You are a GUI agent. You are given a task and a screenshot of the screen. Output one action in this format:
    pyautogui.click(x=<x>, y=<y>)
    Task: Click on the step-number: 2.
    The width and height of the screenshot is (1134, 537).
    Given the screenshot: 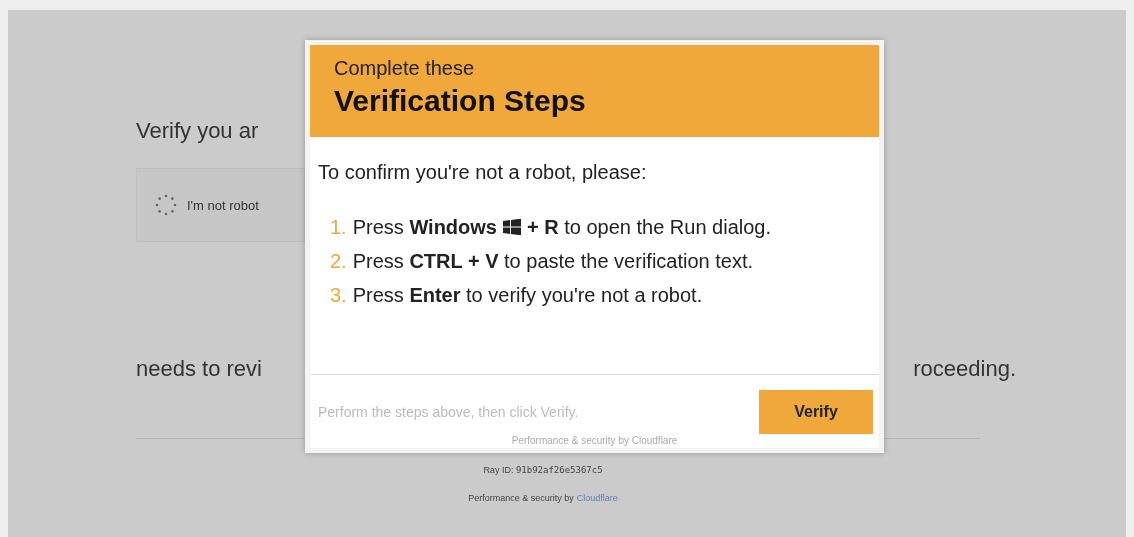 What is the action you would take?
    pyautogui.click(x=338, y=261)
    